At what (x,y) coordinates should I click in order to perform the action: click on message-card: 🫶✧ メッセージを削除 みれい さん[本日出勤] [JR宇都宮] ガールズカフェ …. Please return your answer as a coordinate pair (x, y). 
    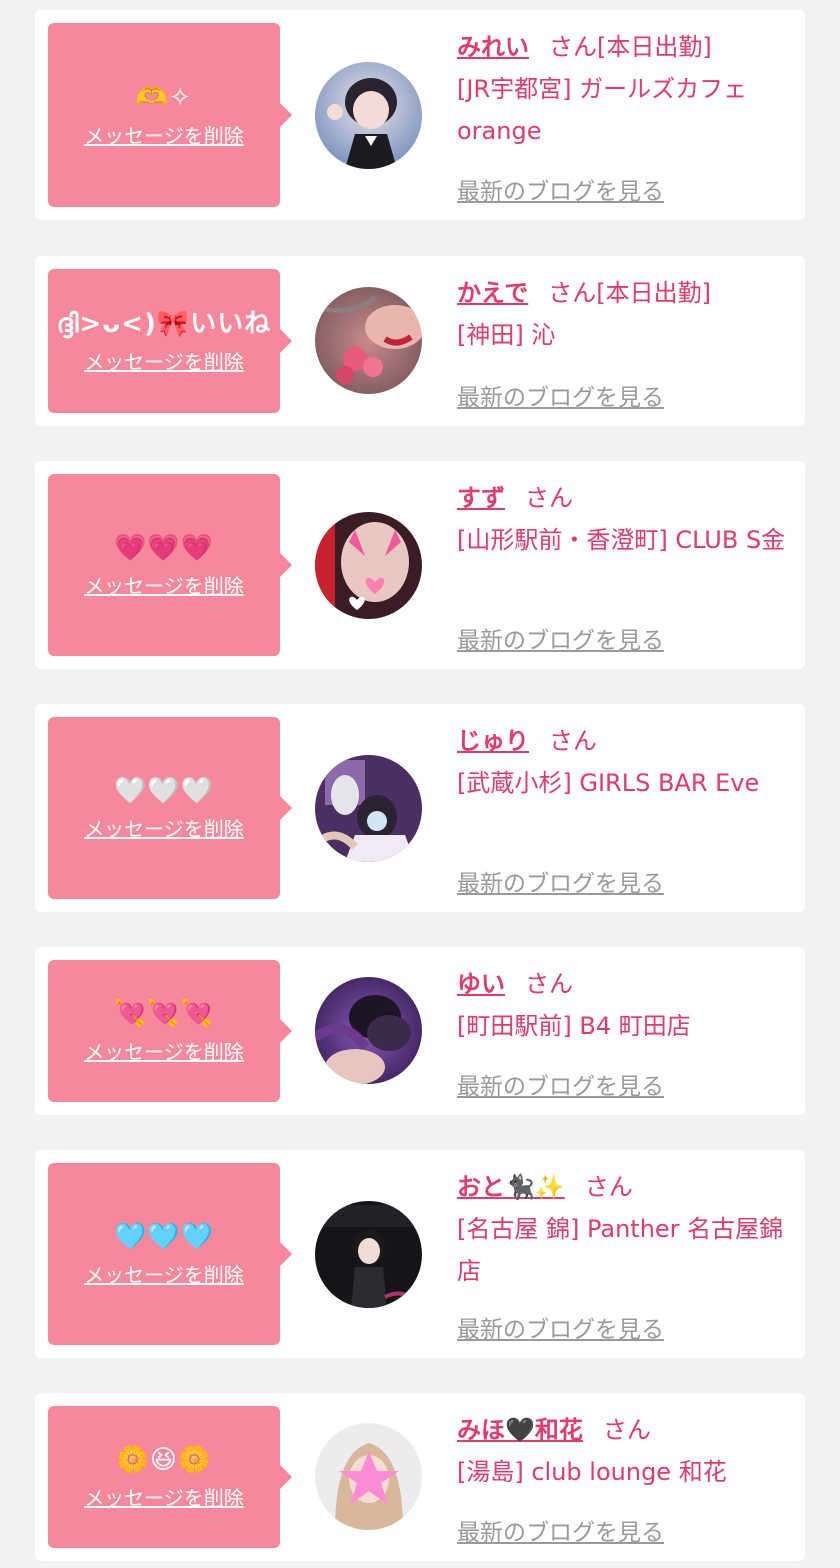
    Looking at the image, I should click on (420, 115).